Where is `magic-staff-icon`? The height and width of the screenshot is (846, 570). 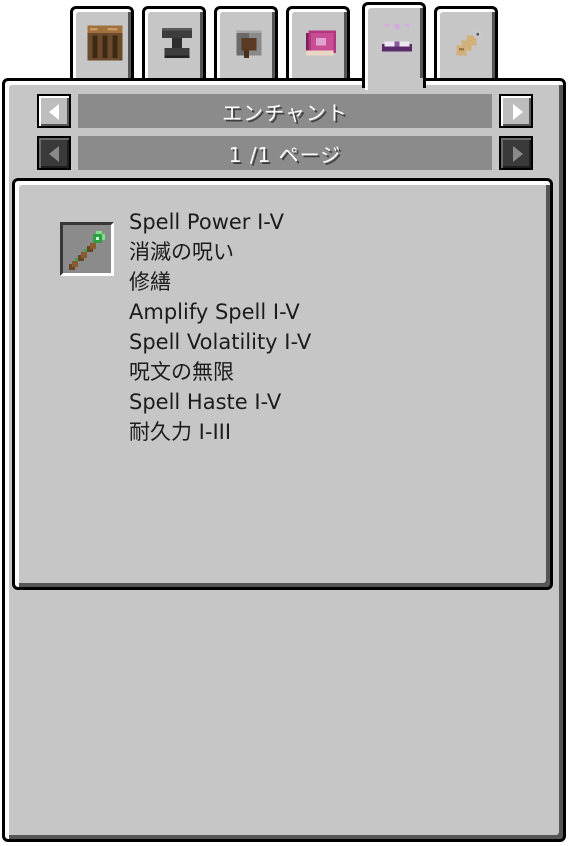 magic-staff-icon is located at coordinates (87, 250).